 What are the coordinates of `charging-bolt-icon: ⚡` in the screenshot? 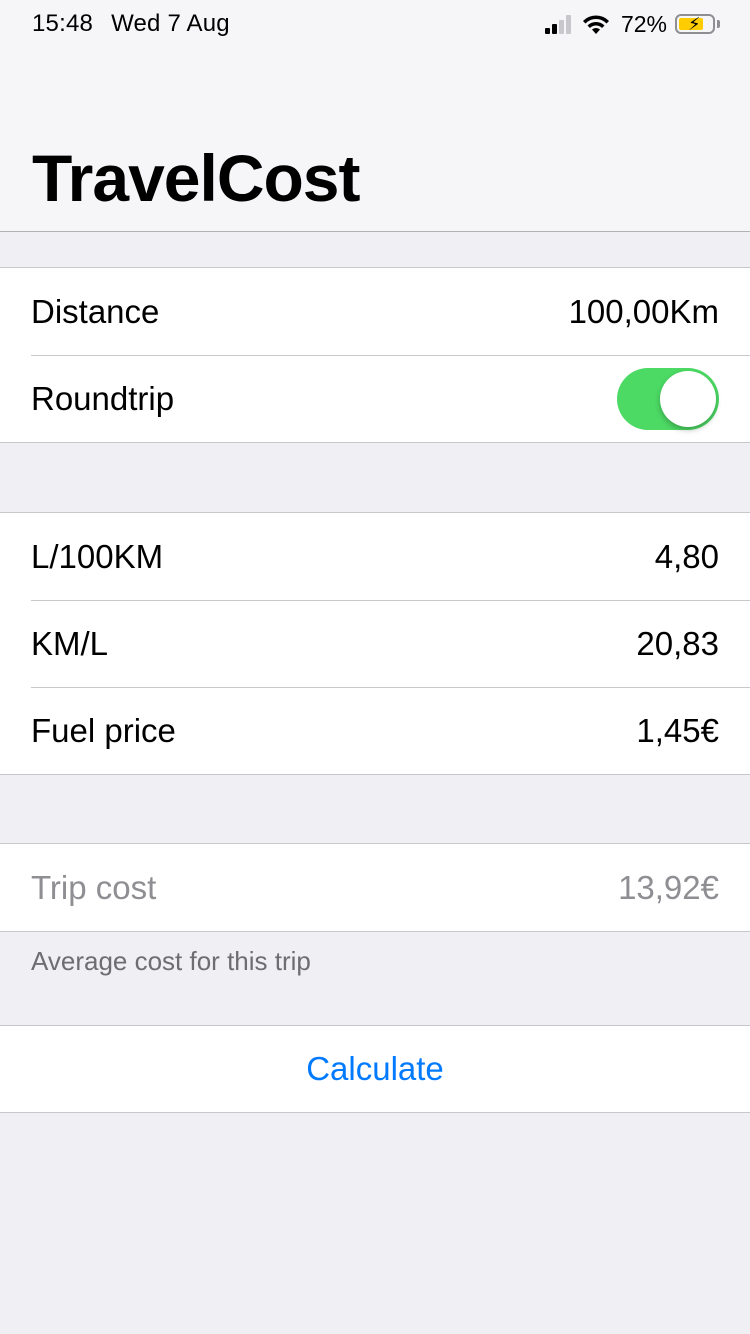 It's located at (694, 24).